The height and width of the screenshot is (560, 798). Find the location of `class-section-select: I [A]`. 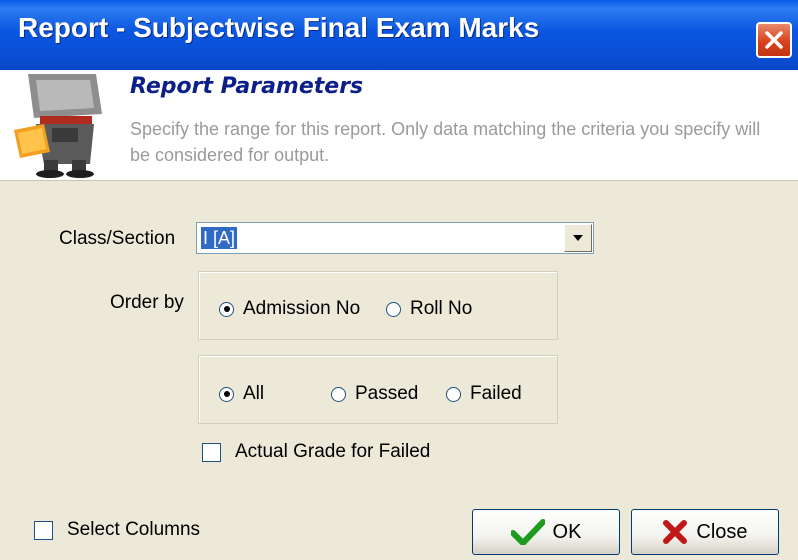

class-section-select: I [A] is located at coordinates (395, 238).